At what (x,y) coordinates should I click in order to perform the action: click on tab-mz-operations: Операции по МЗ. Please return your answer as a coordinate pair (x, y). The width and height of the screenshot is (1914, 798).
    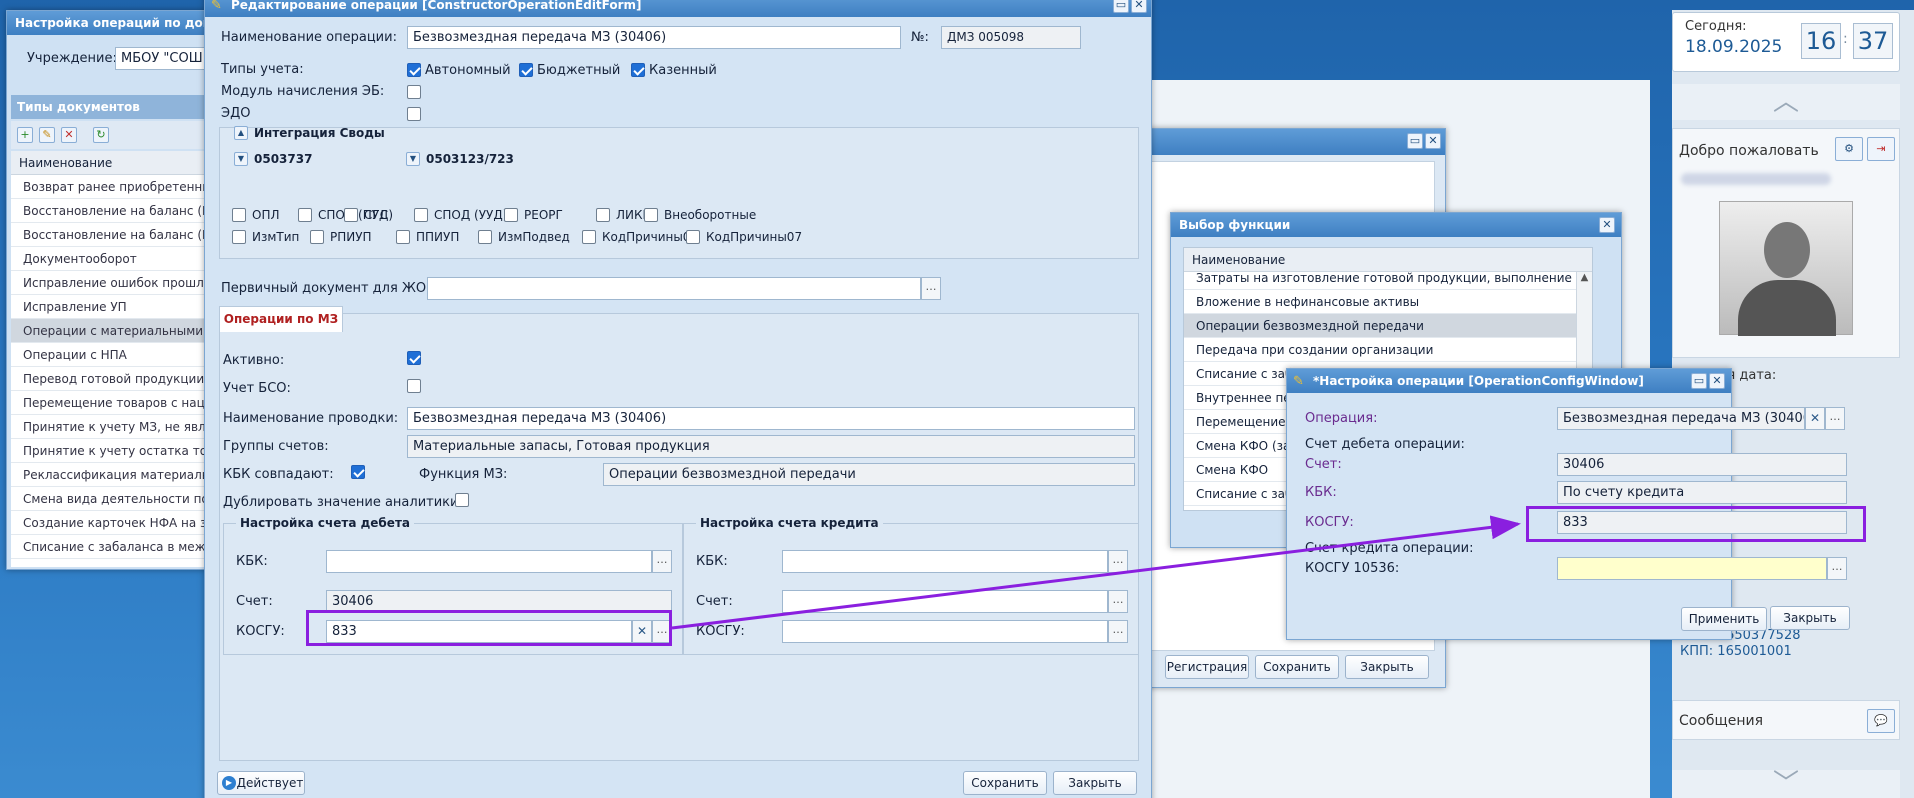
    Looking at the image, I should click on (281, 319).